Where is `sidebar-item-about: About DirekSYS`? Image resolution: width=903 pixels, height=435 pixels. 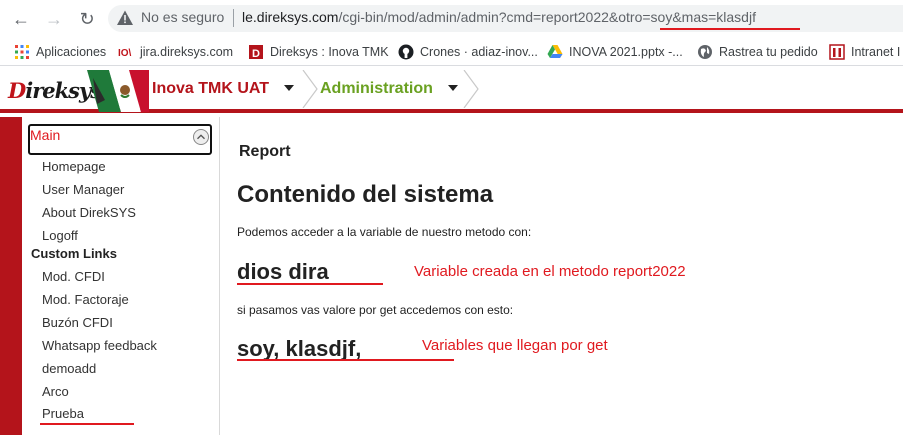
sidebar-item-about: About DirekSYS is located at coordinates (89, 212).